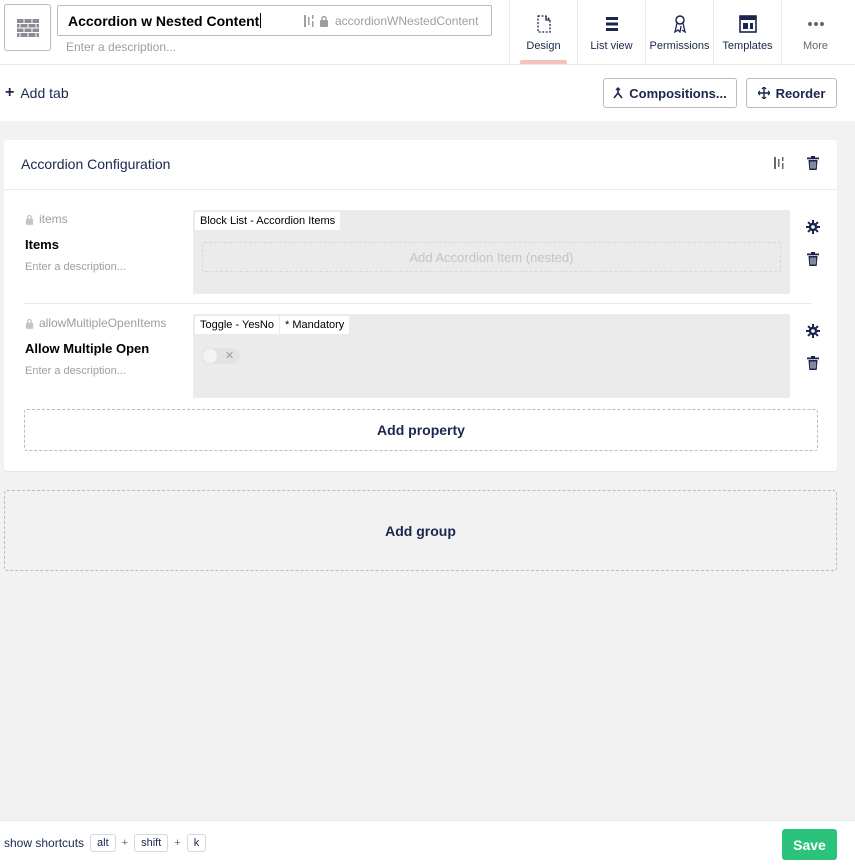 Image resolution: width=855 pixels, height=866 pixels. Describe the element at coordinates (813, 163) in the screenshot. I see `delete-group-icon` at that location.